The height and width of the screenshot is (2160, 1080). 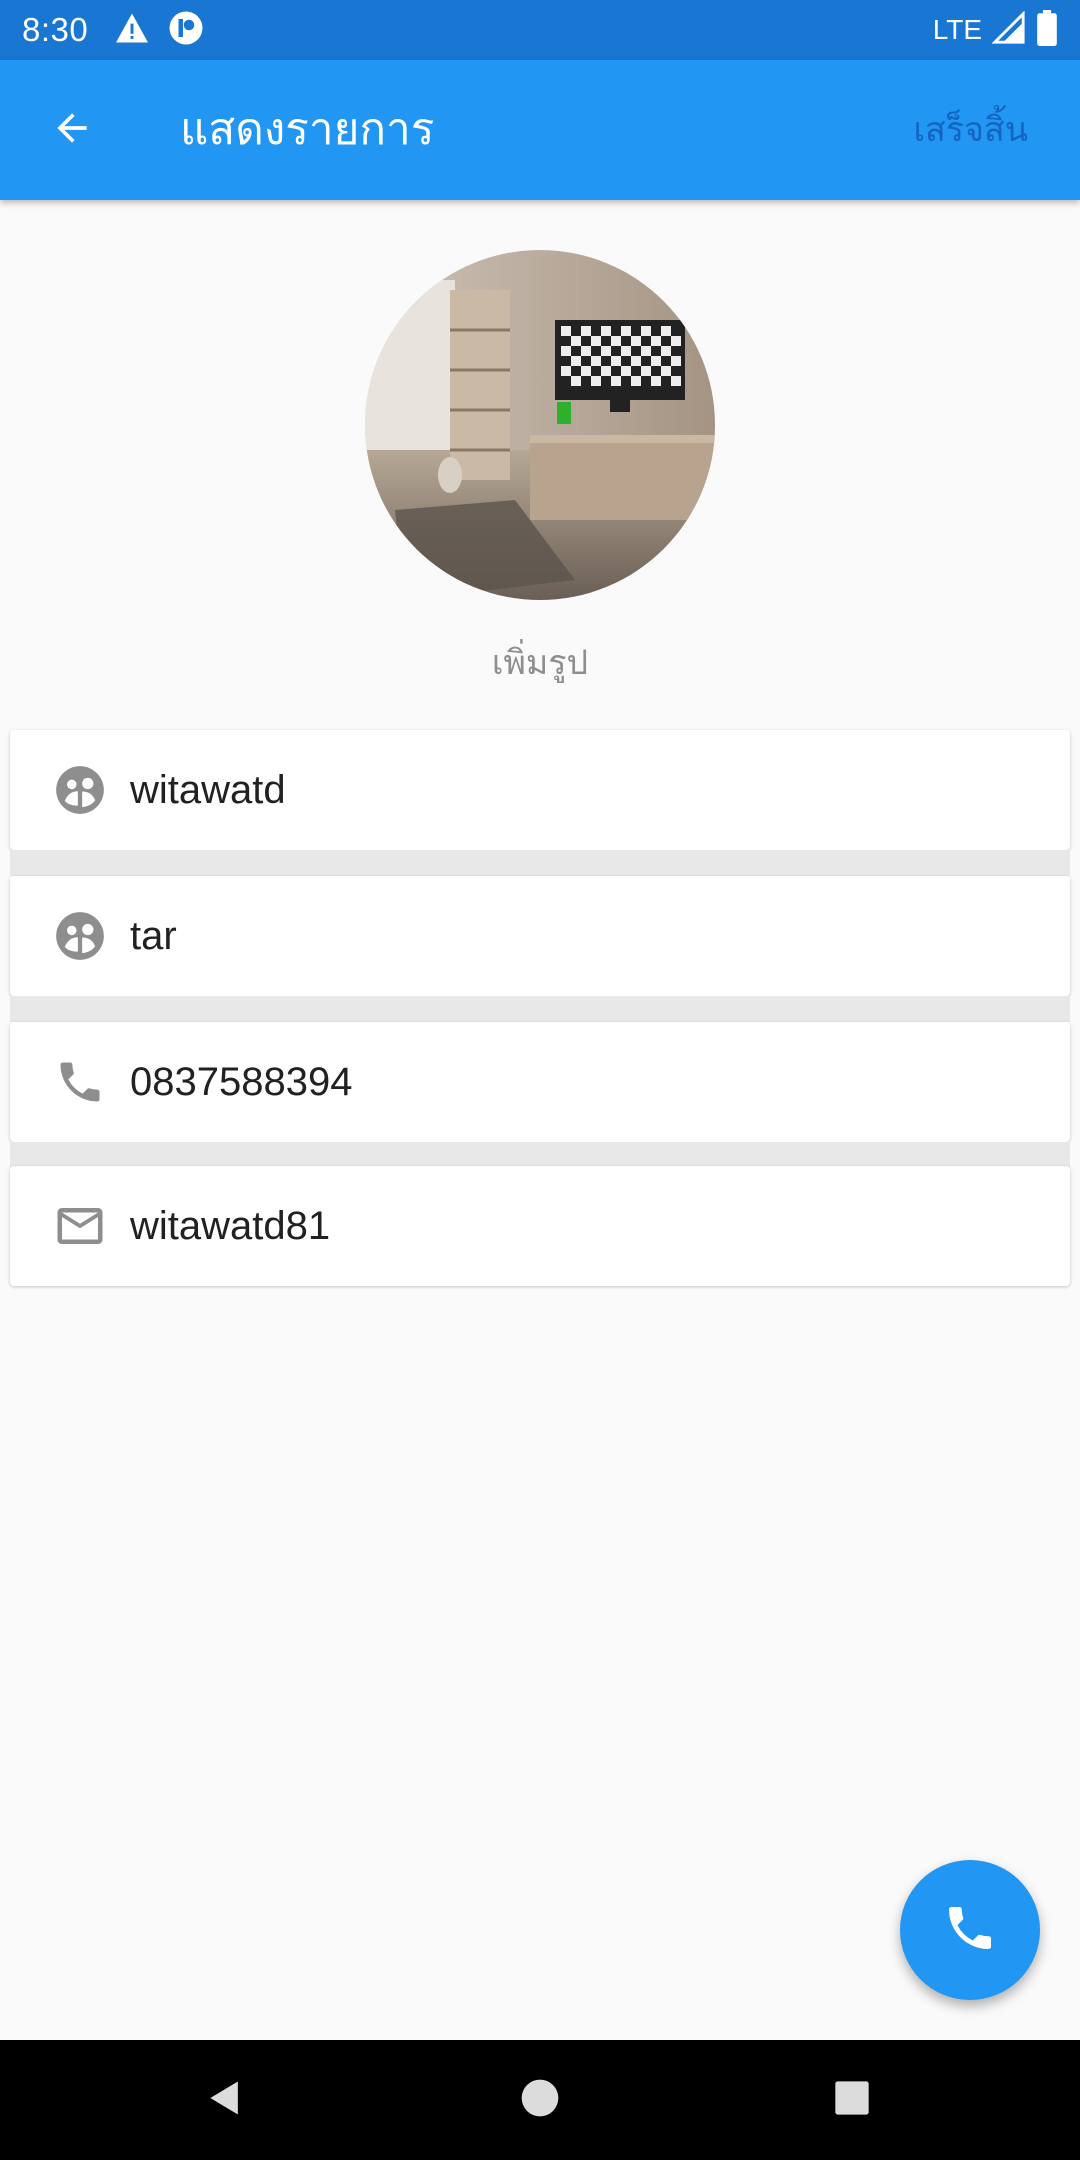 I want to click on home-circle-icon, so click(x=540, y=2100).